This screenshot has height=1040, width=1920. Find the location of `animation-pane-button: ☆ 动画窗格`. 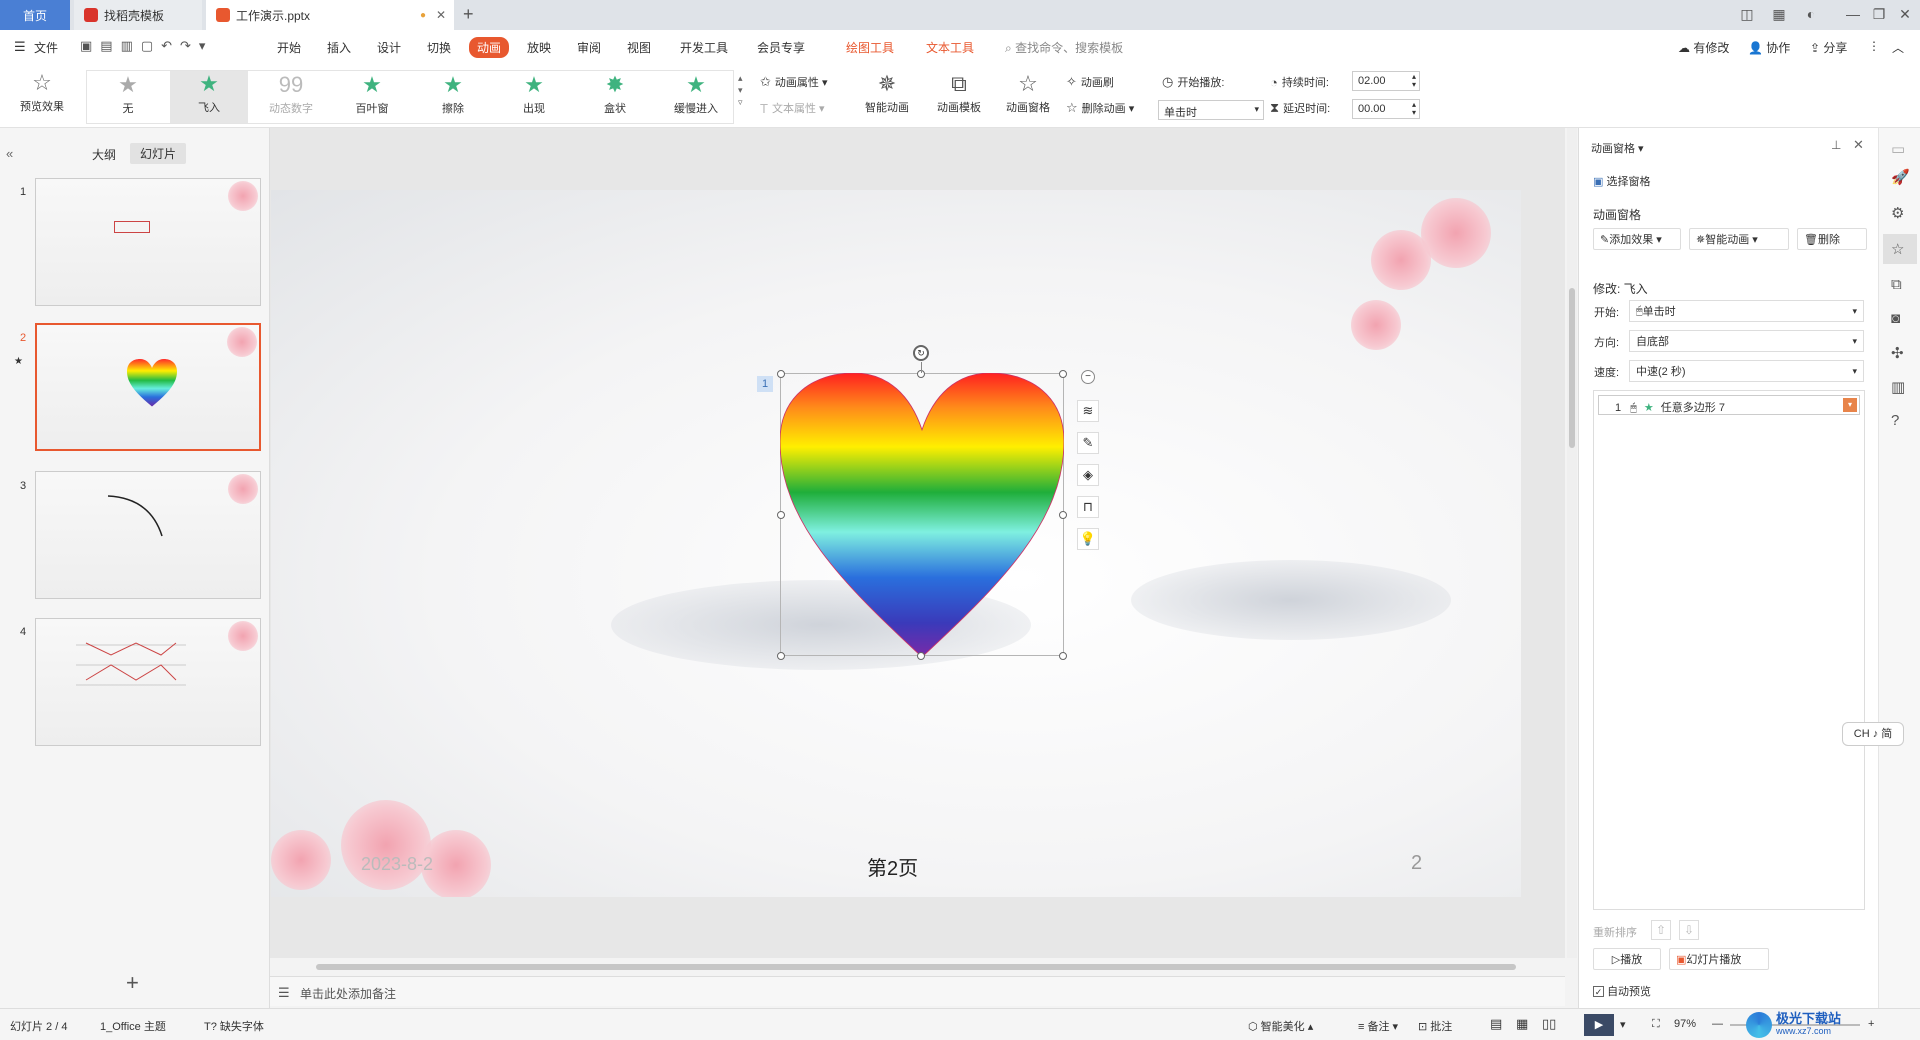

animation-pane-button: ☆ 动画窗格 is located at coordinates (1028, 93).